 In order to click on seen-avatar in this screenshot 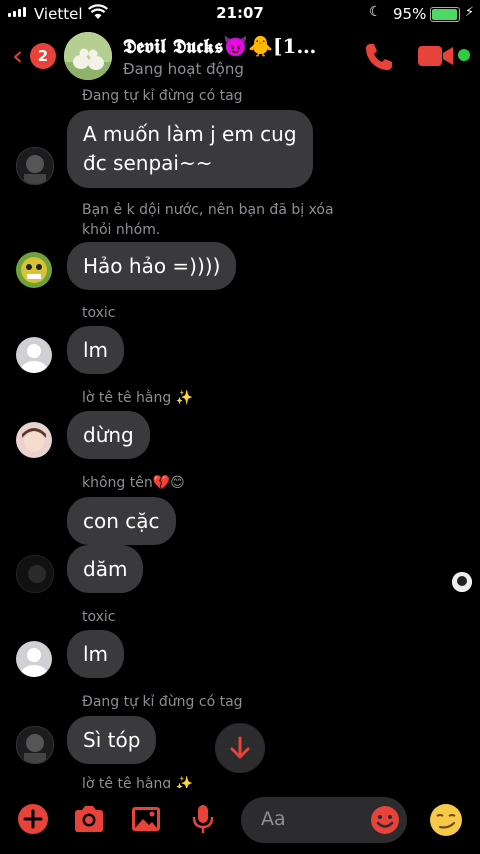, I will do `click(462, 582)`.